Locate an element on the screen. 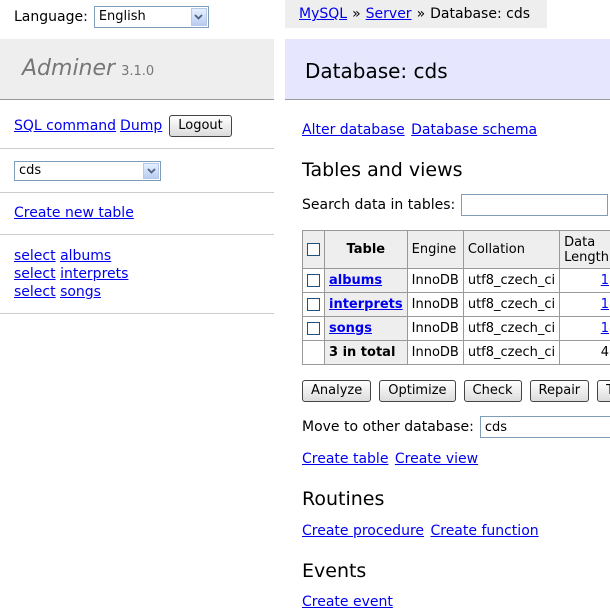  table-songs-link: songs is located at coordinates (80, 292).